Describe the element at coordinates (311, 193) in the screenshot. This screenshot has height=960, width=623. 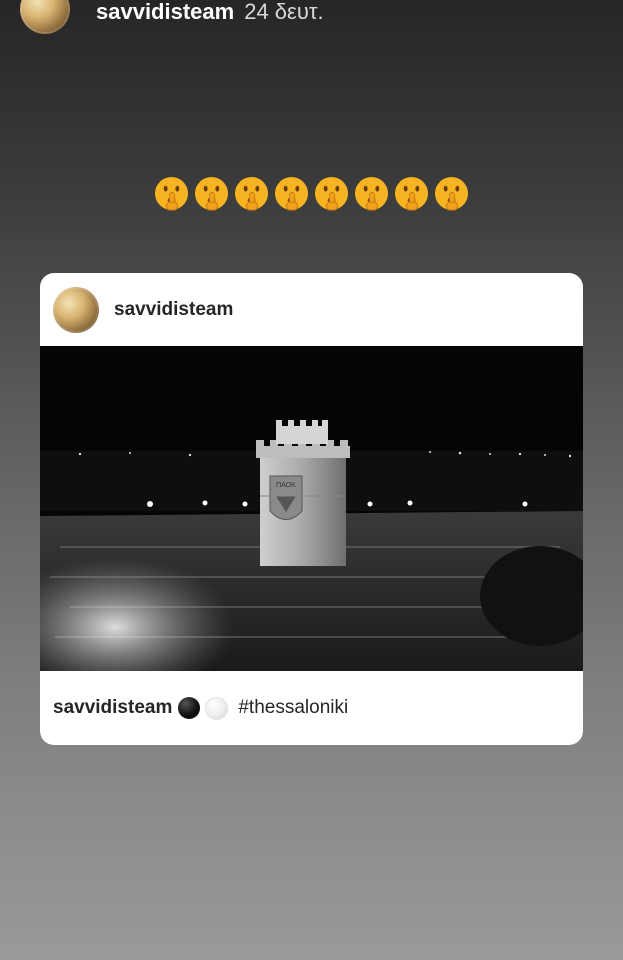
I see `shush-emoji-row` at that location.